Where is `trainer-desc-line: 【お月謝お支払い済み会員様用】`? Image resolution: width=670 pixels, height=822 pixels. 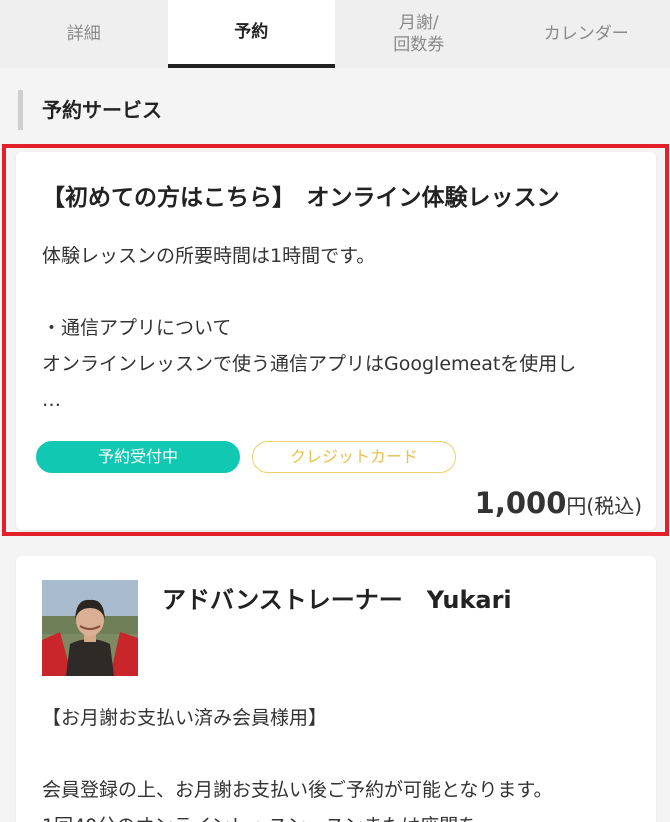
trainer-desc-line: 【お月謝お支払い済み会員様用】 is located at coordinates (185, 718).